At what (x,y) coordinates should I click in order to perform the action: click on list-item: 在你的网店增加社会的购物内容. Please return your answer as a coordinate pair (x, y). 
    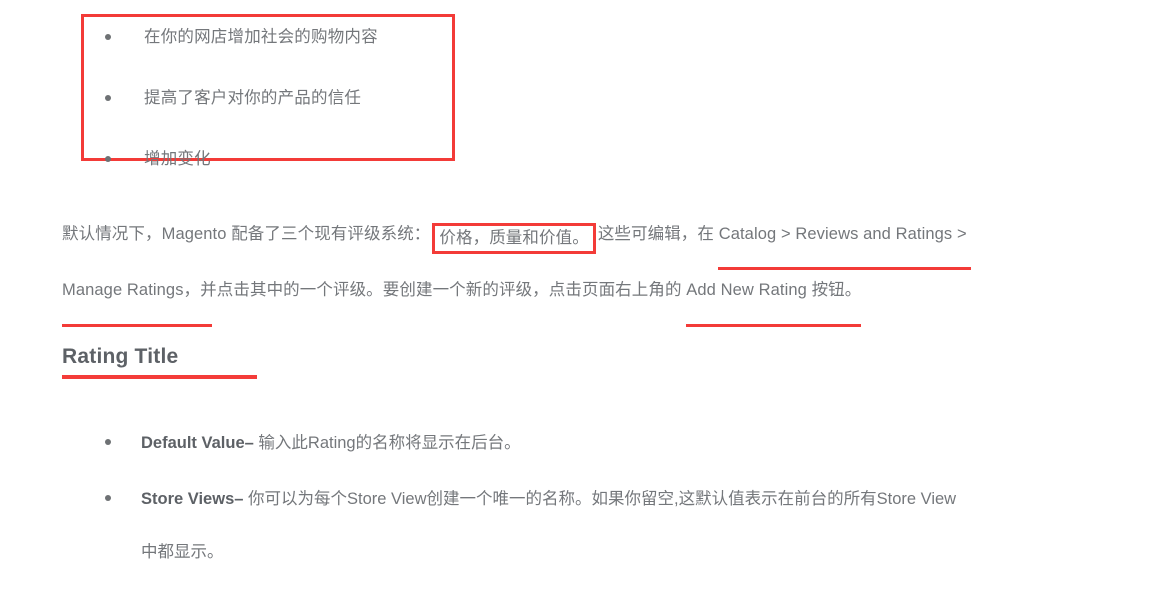
    Looking at the image, I should click on (268, 37).